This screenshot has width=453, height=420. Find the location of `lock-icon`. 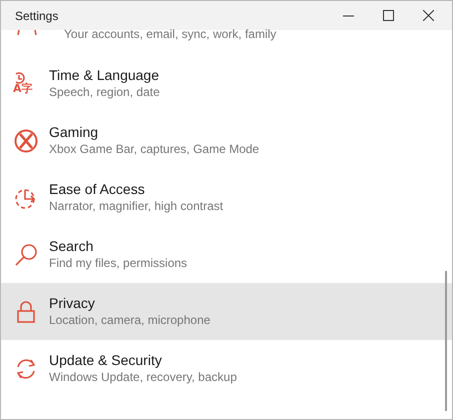

lock-icon is located at coordinates (26, 312).